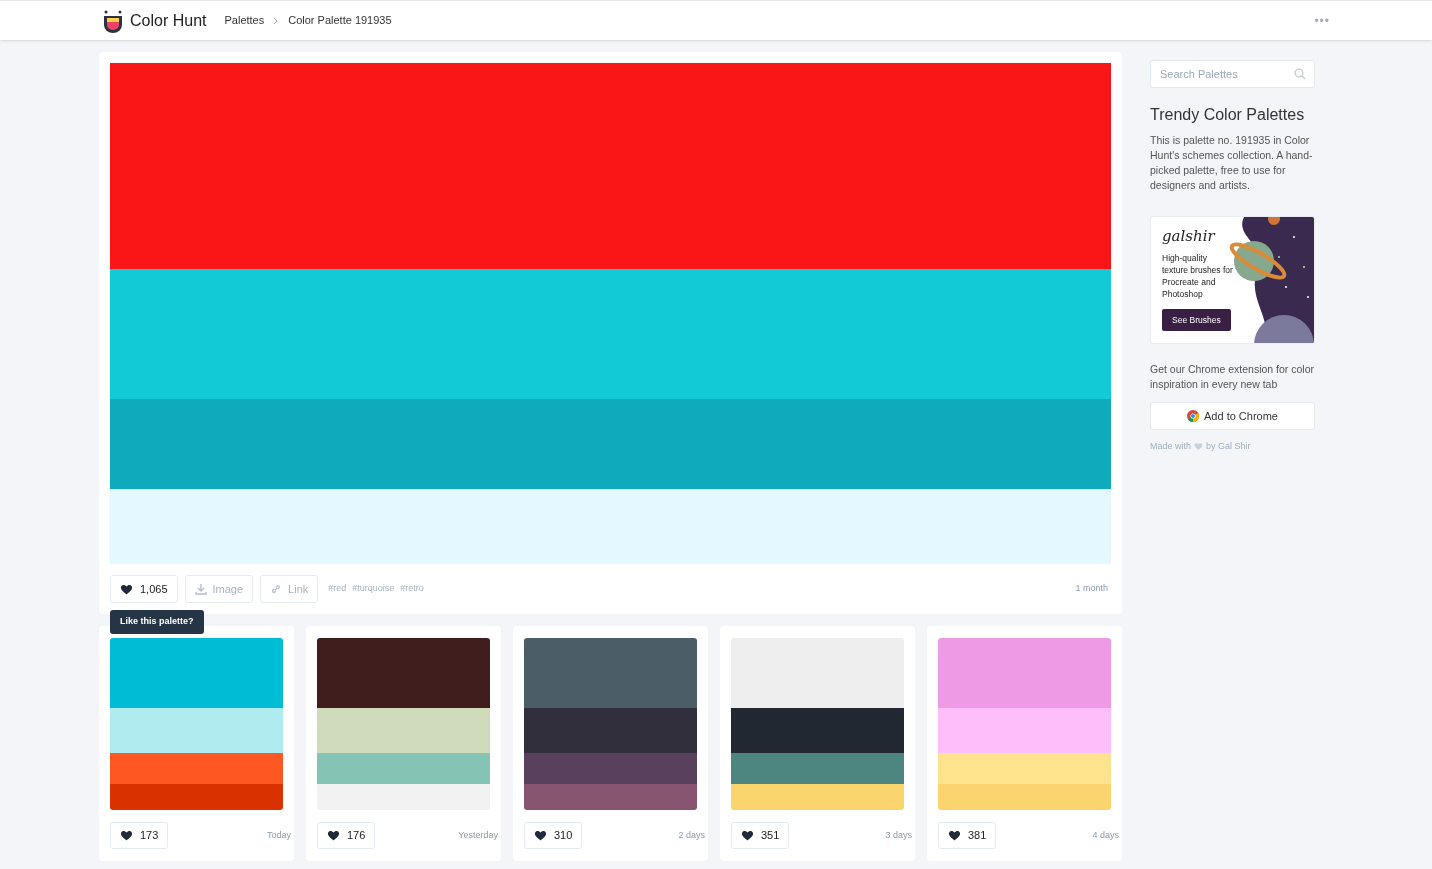 The image size is (1432, 869). Describe the element at coordinates (1232, 416) in the screenshot. I see `add-to-chrome-button: Add to Chrome` at that location.